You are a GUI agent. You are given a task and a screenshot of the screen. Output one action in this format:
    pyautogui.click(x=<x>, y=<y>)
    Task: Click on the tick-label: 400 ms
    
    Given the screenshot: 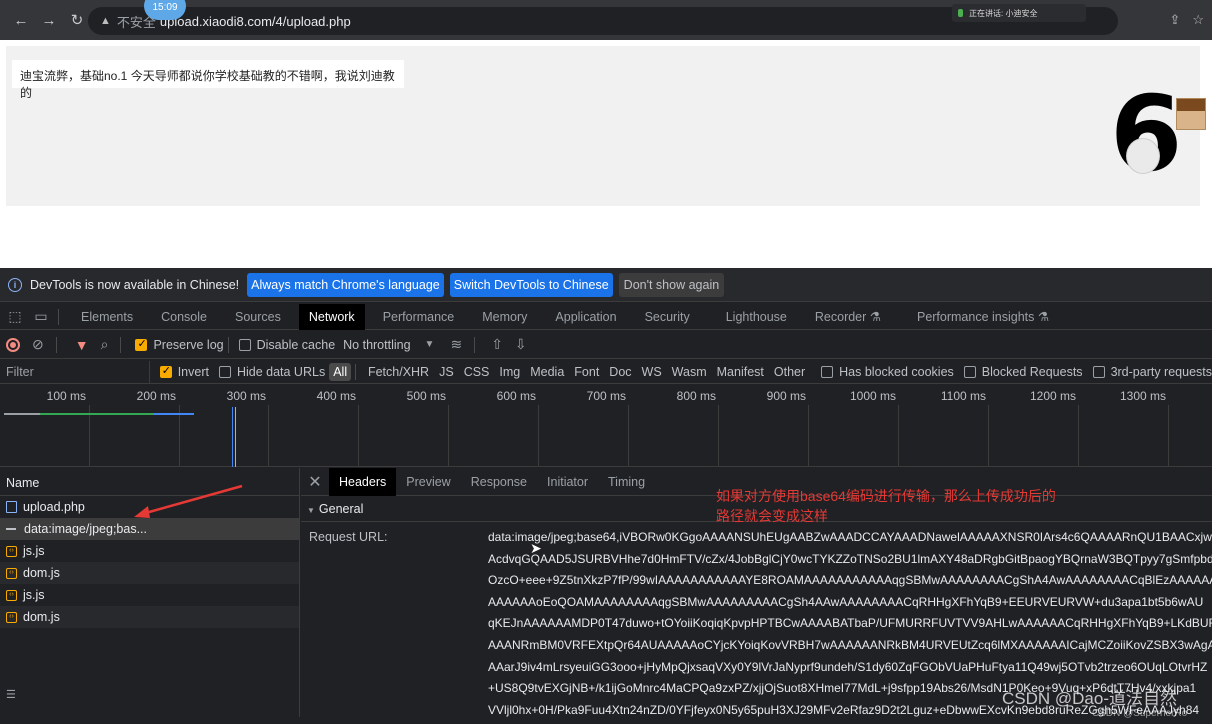 What is the action you would take?
    pyautogui.click(x=336, y=396)
    